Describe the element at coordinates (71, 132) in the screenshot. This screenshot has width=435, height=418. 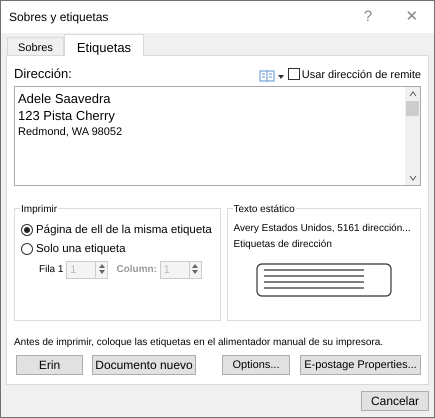
I see `address-line: Redmond, WA 98052` at that location.